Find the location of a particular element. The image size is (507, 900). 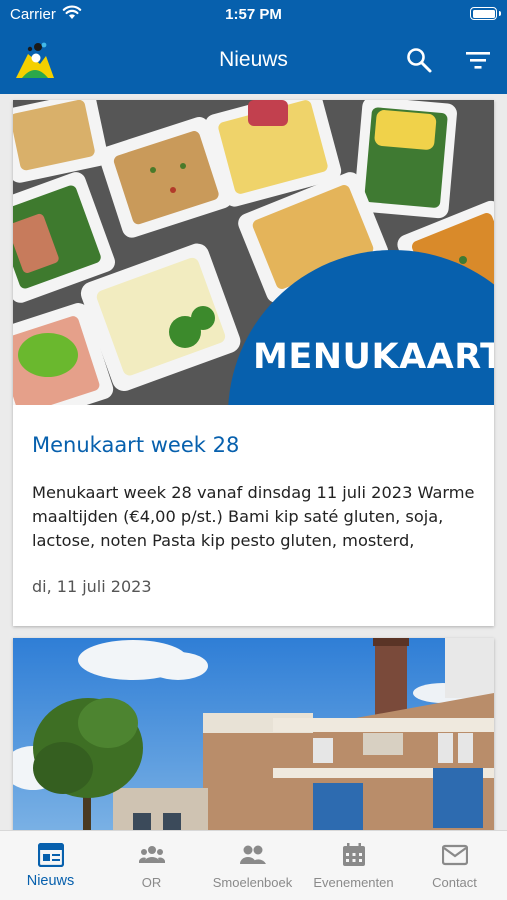

news-title: Menukaart week 28 is located at coordinates (135, 445).